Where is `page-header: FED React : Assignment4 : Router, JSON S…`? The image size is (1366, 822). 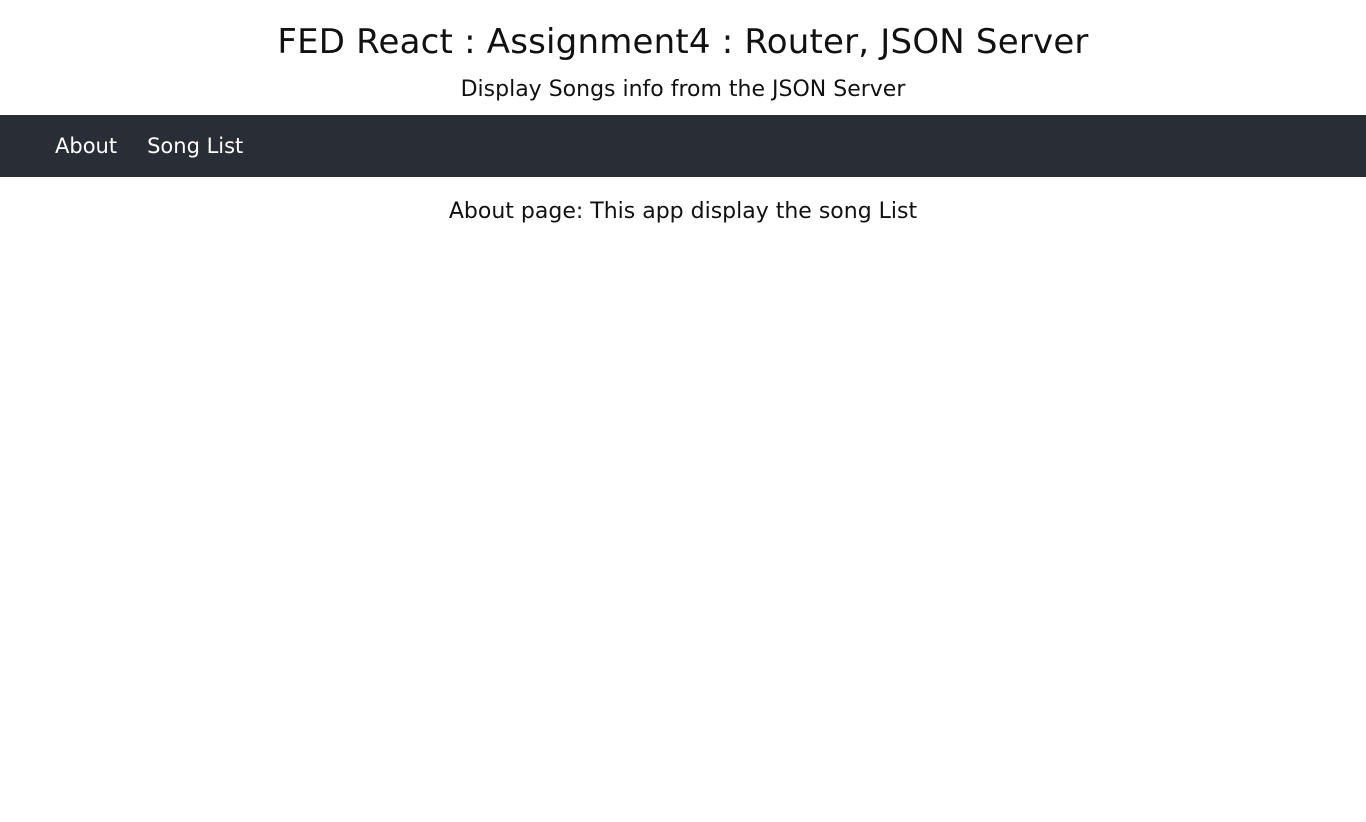 page-header: FED React : Assignment4 : Router, JSON S… is located at coordinates (683, 55).